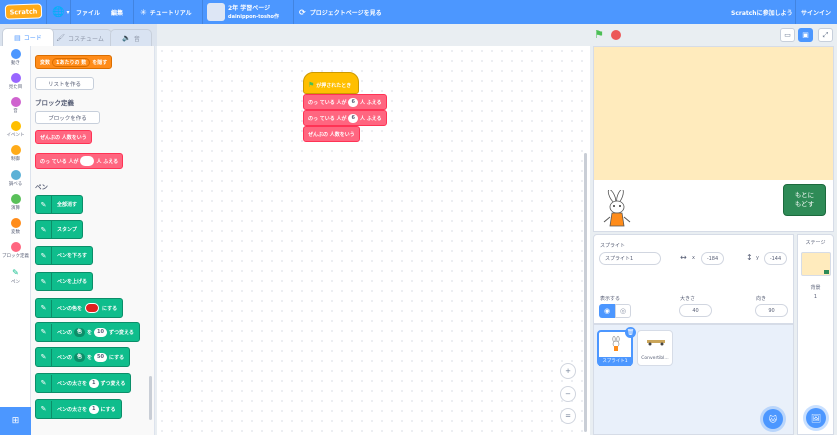 The image size is (837, 435). I want to click on block-set-pen-param: ✎ ペンの色を 50 にする, so click(83, 357).